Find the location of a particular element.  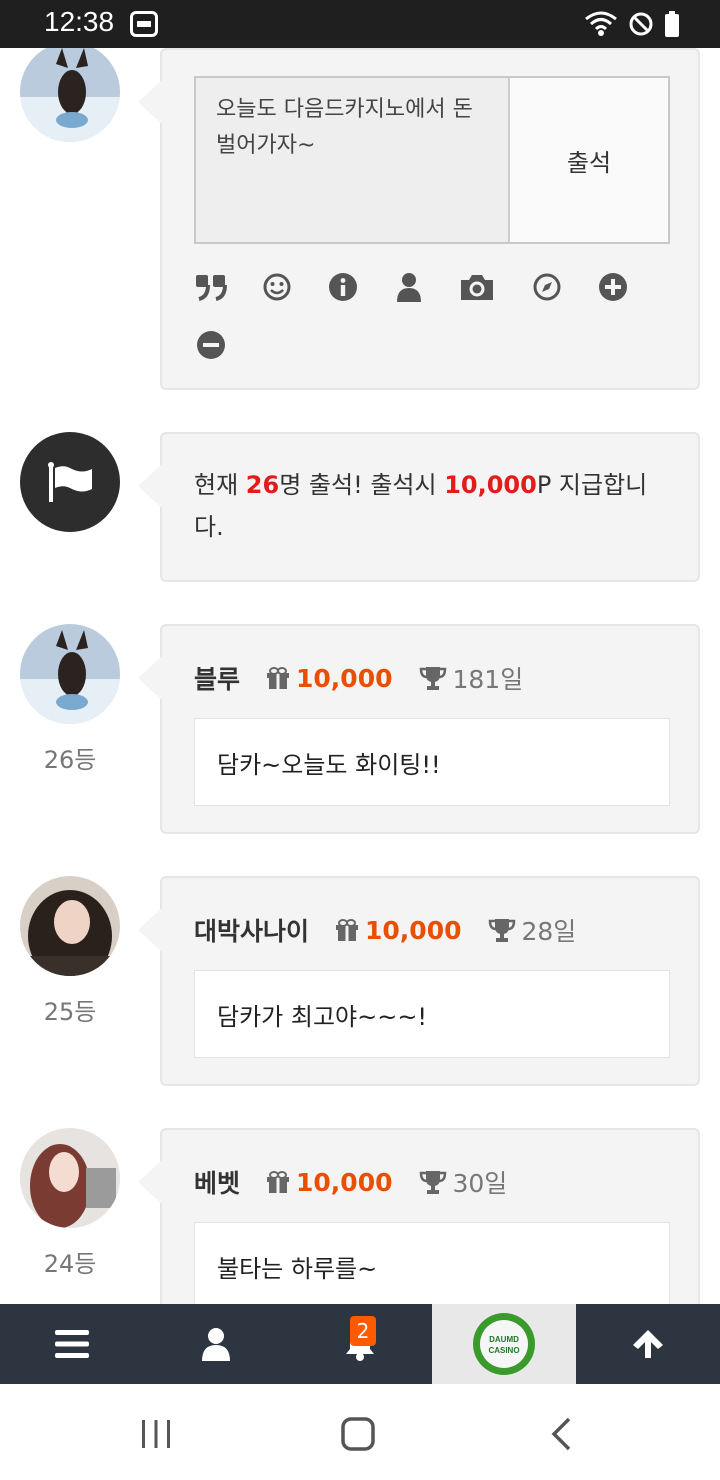

nav-scroll-top is located at coordinates (648, 1344).